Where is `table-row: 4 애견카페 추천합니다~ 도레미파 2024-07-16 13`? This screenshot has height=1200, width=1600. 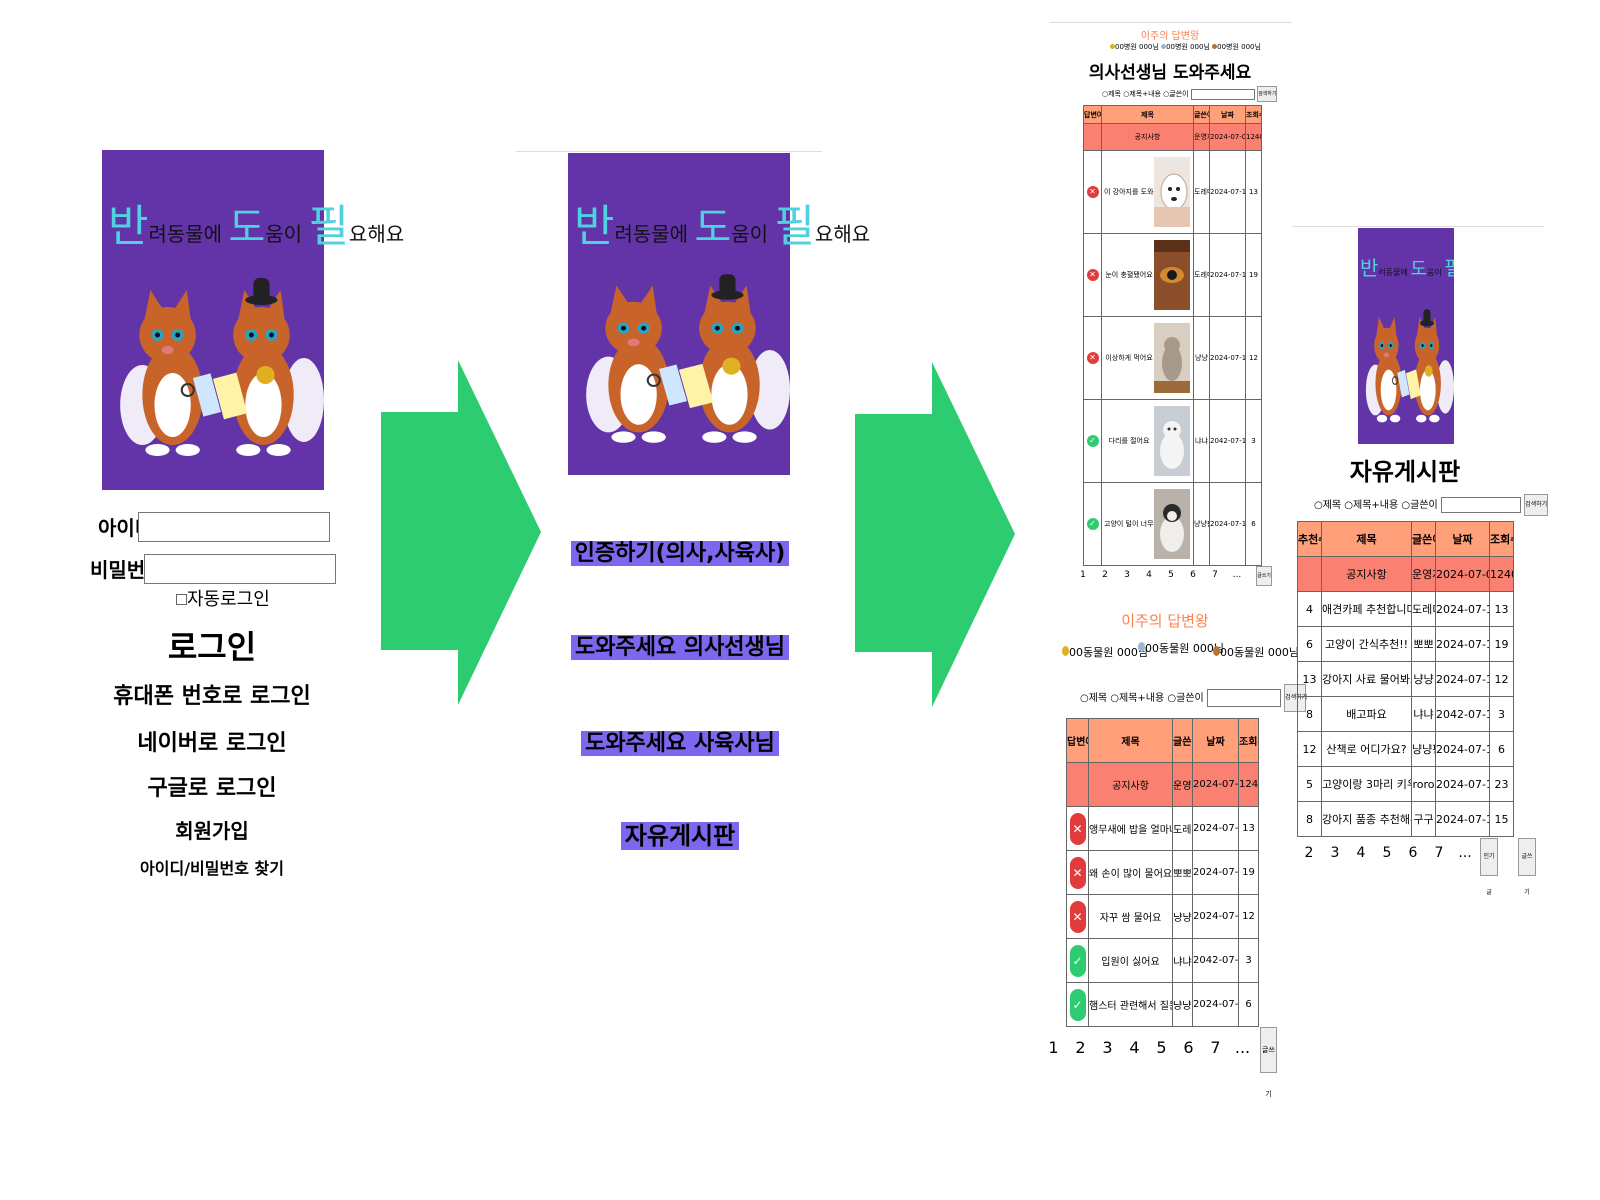
table-row: 4 애견카페 추천합니다~ 도레미파 2024-07-16 13 is located at coordinates (1405, 609).